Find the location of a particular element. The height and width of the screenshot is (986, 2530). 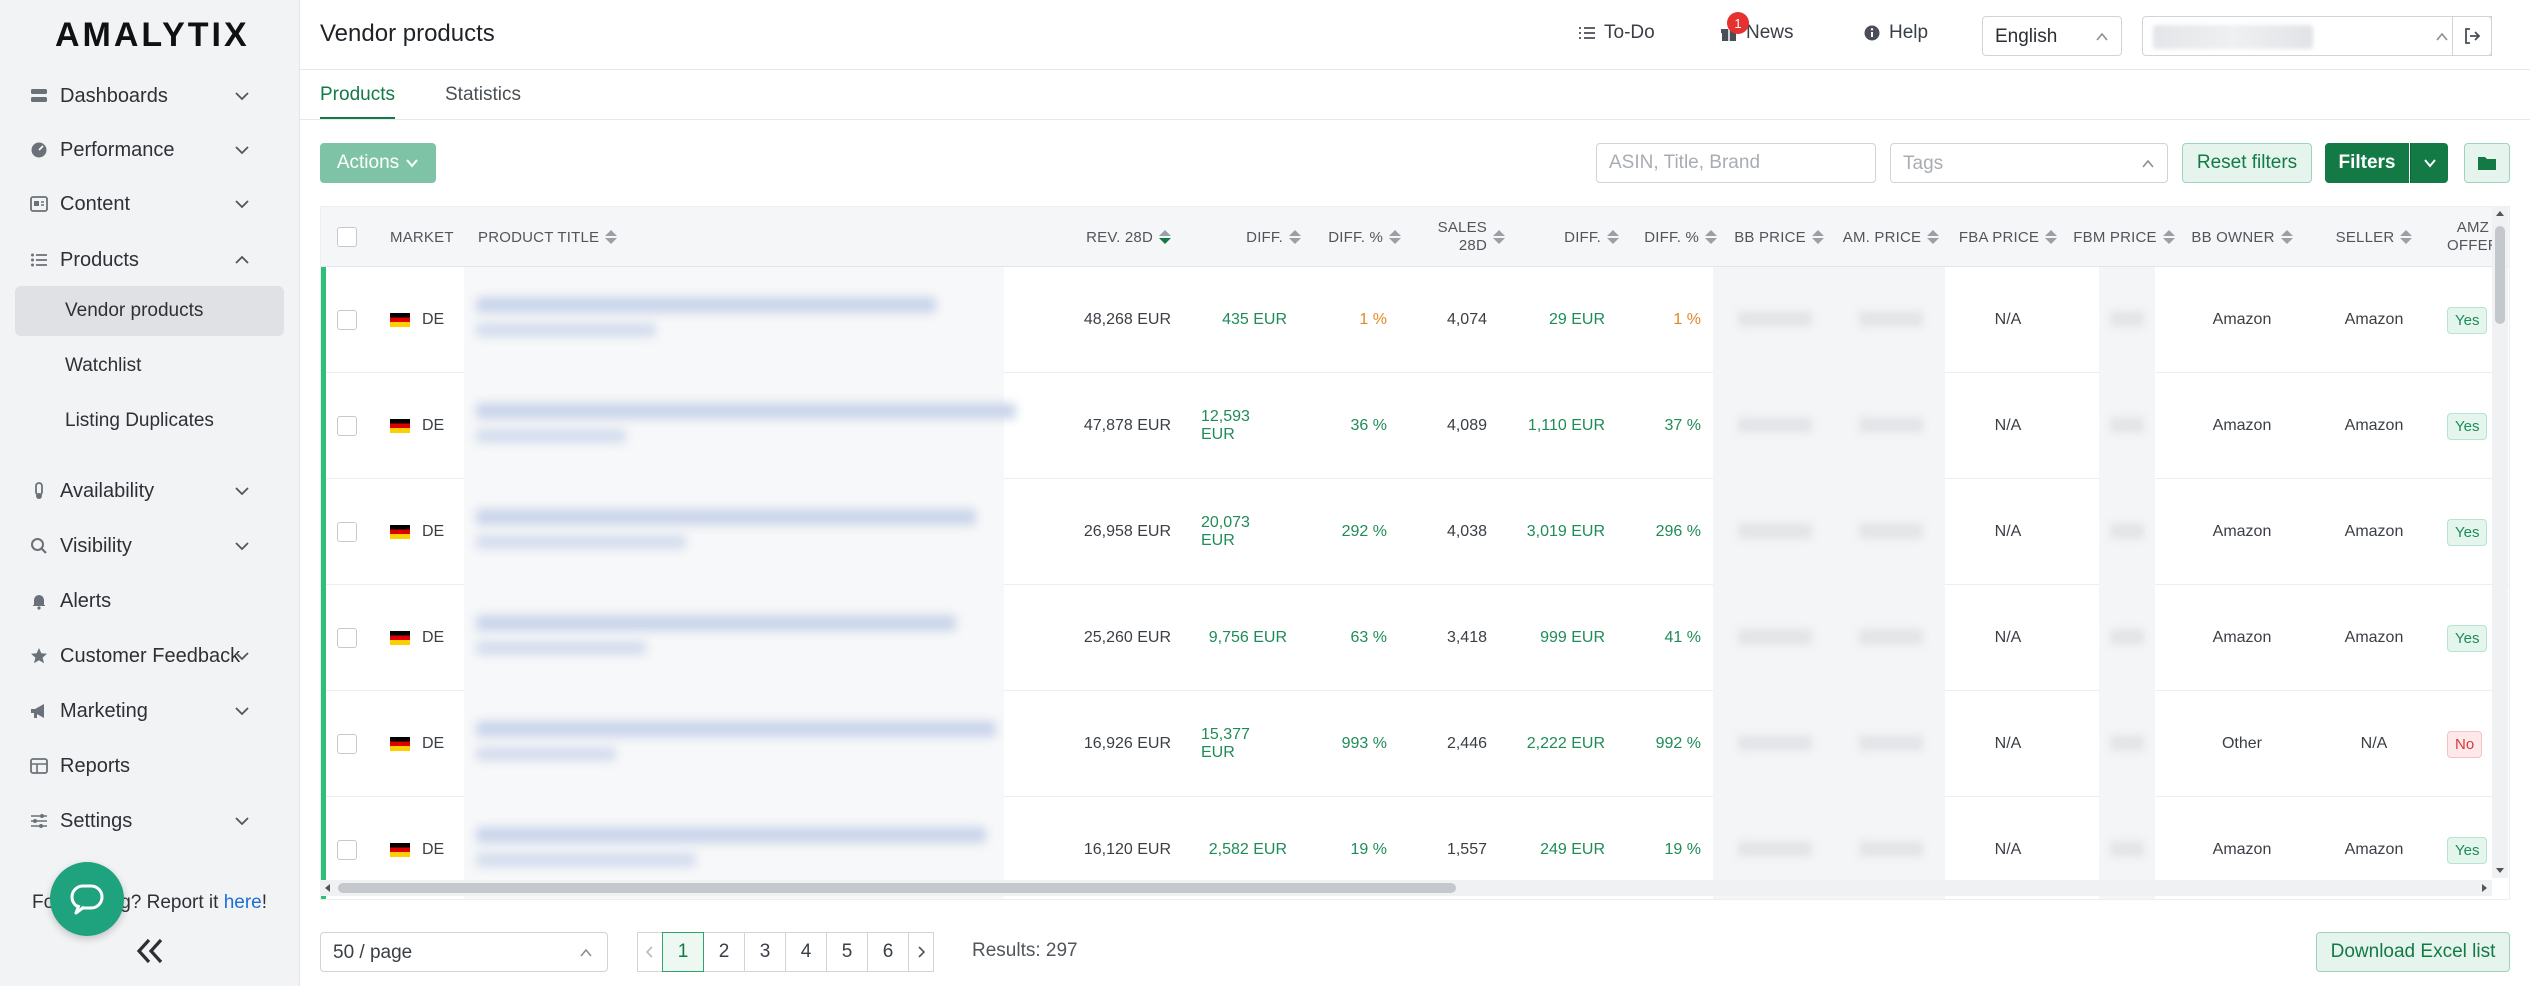

tags-select: Tags is located at coordinates (2029, 163).